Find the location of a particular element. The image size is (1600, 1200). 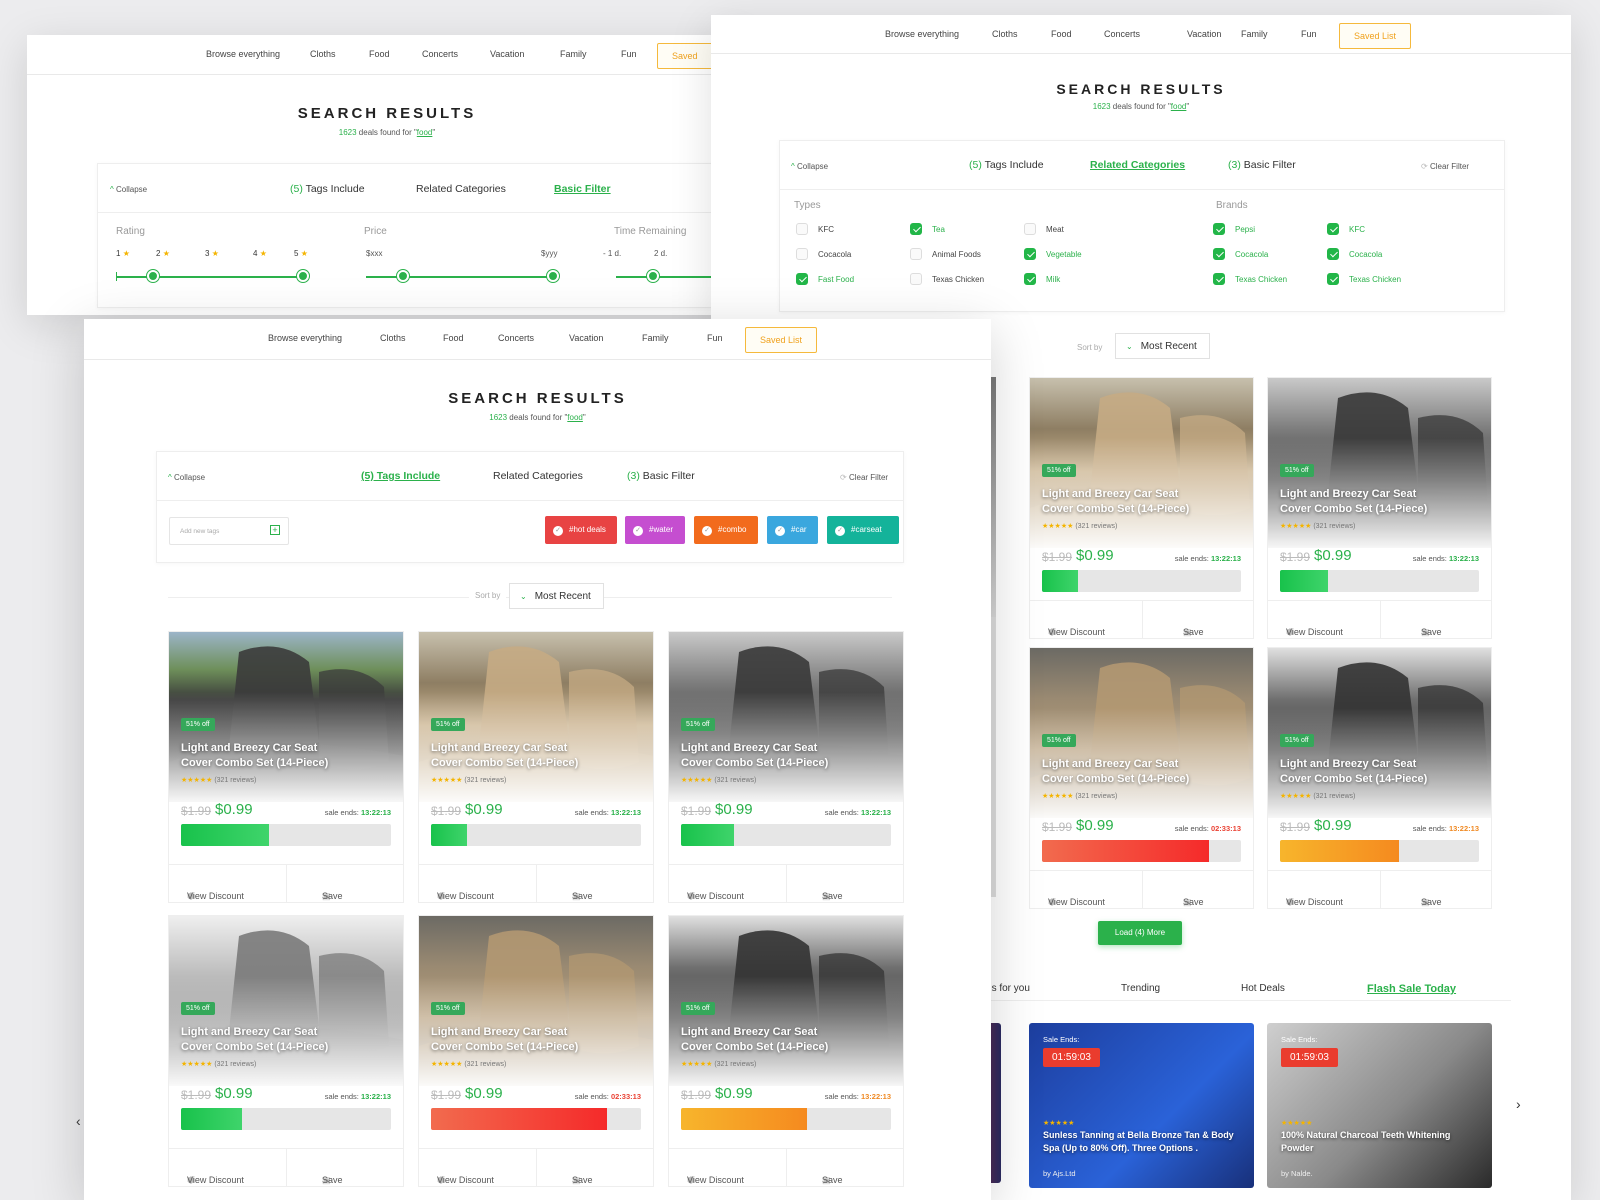

carousel-prev-icon: ‹ is located at coordinates (78, 1121).